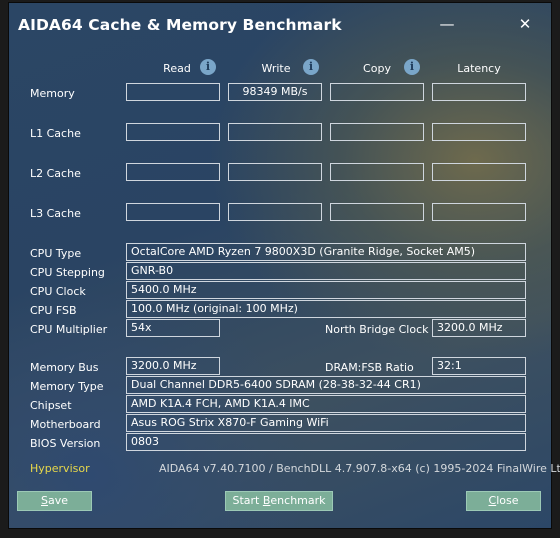  I want to click on cpu-fsb-value: 100.0 MHz (original: 100 MHz), so click(326, 309).